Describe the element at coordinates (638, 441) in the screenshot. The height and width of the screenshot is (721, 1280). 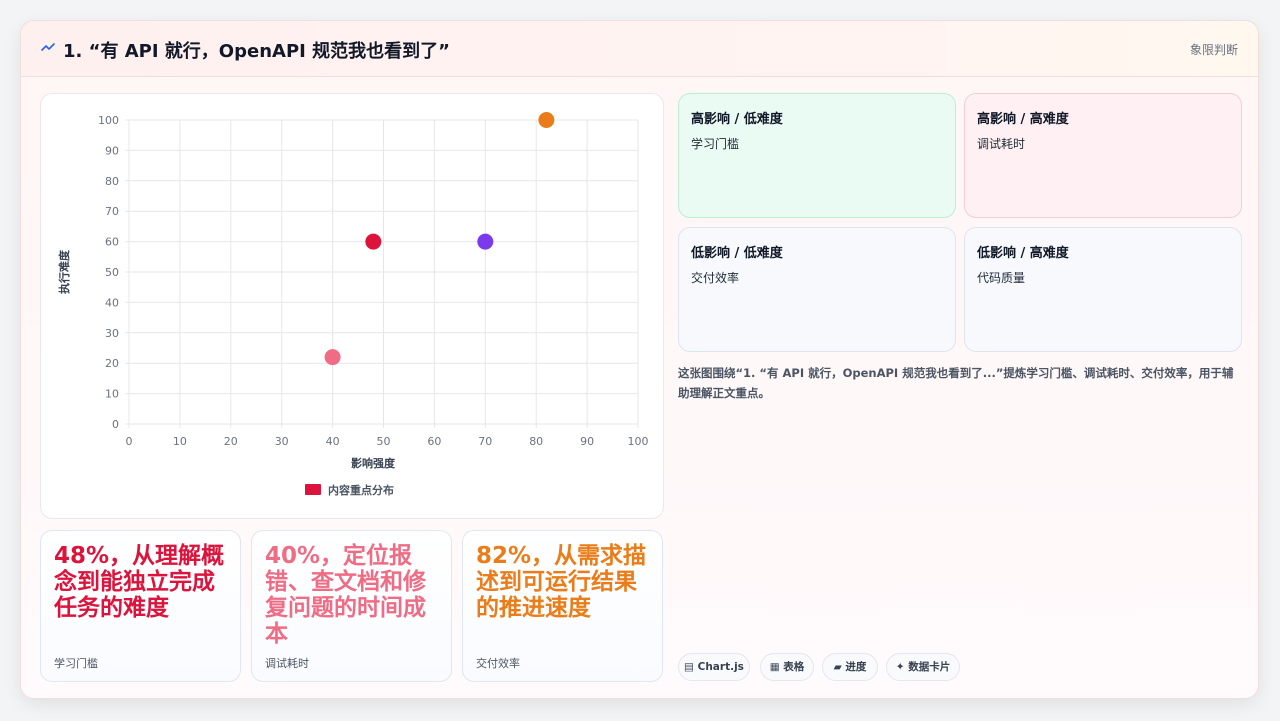
I see `x-tick-label: 100` at that location.